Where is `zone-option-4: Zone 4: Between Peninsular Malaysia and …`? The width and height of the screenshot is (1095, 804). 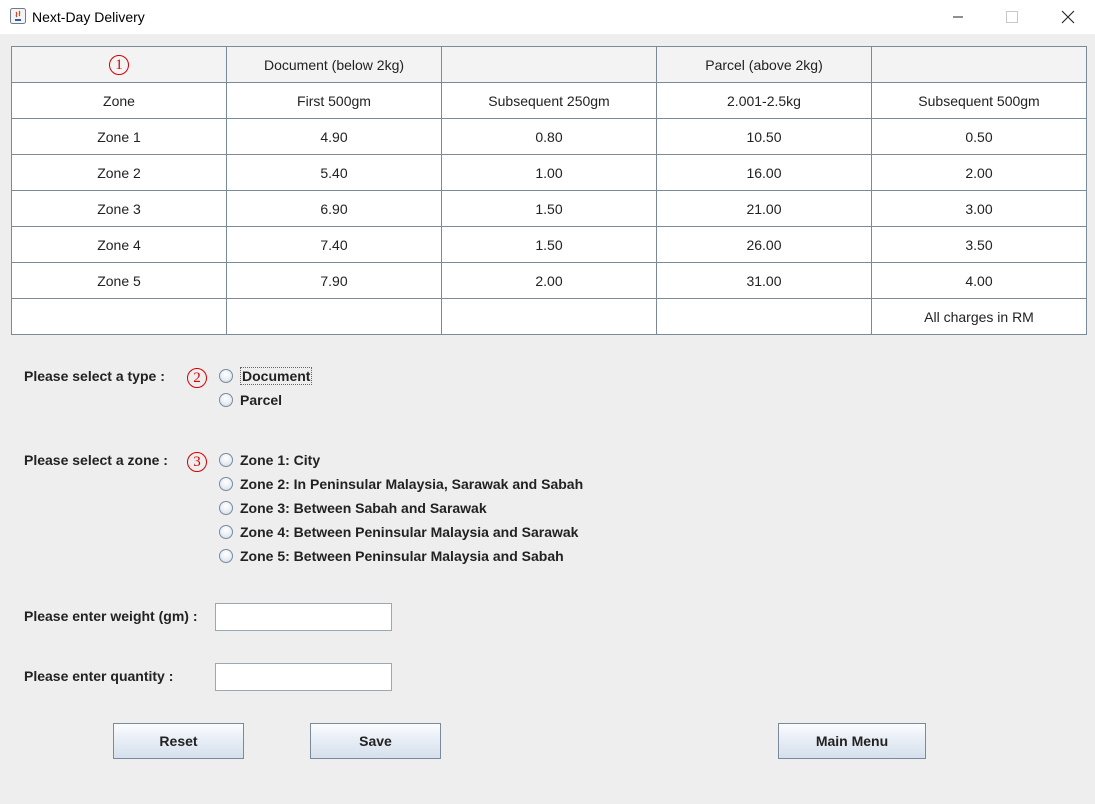 zone-option-4: Zone 4: Between Peninsular Malaysia and … is located at coordinates (398, 532).